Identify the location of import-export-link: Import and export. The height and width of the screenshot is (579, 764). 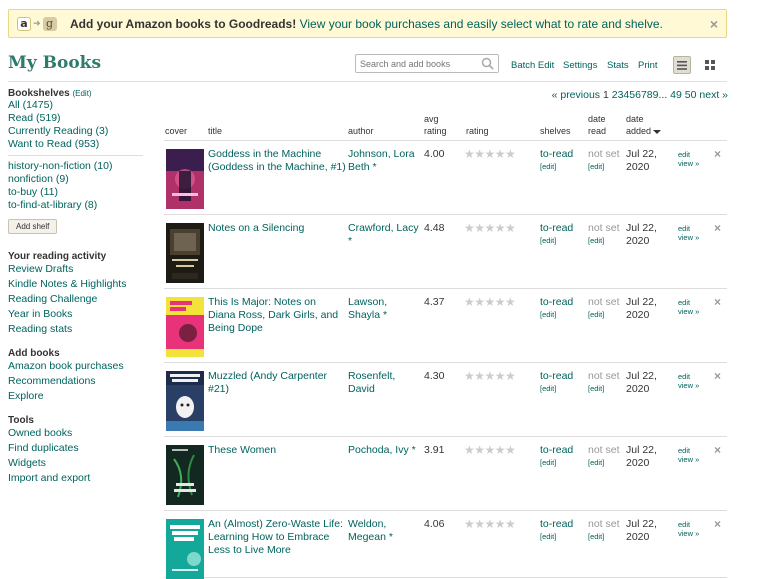
(75, 478).